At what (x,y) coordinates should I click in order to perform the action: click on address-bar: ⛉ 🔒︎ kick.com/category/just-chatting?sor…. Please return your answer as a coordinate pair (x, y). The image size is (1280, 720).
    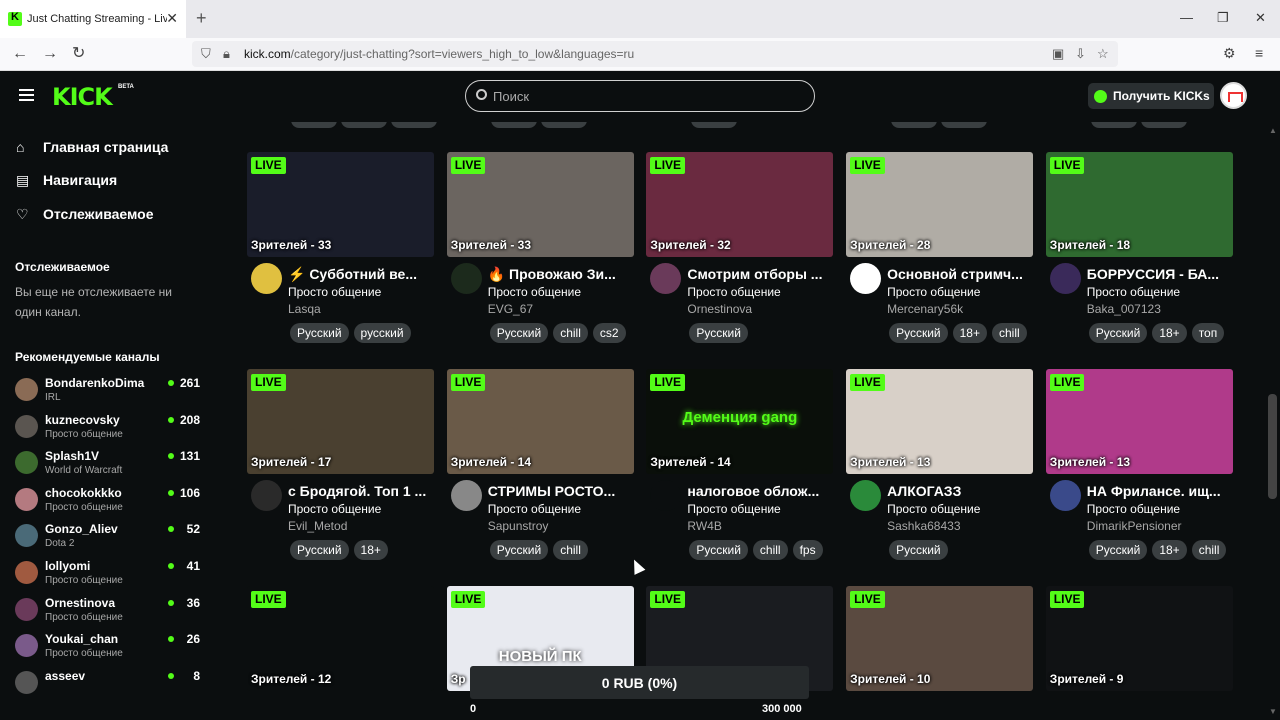
    Looking at the image, I should click on (655, 54).